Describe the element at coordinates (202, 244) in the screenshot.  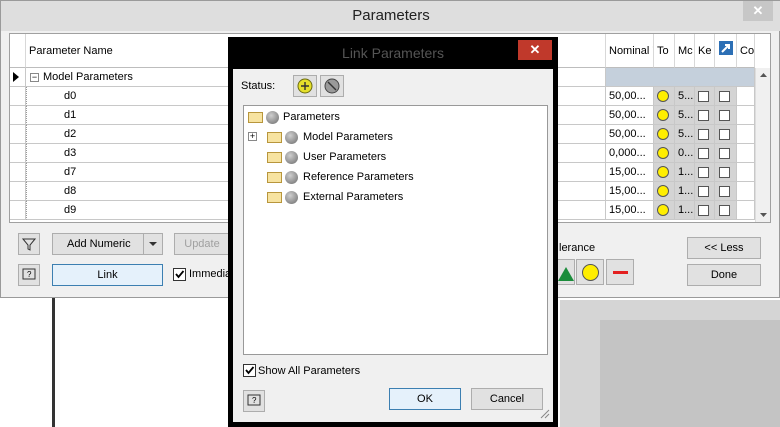
I see `update-button: Update` at that location.